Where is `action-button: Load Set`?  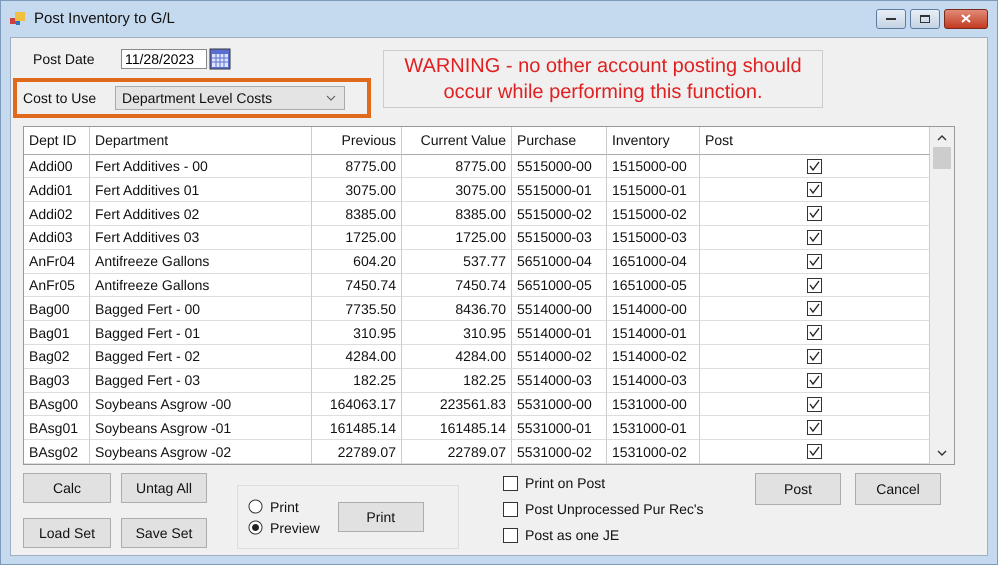
action-button: Load Set is located at coordinates (67, 533).